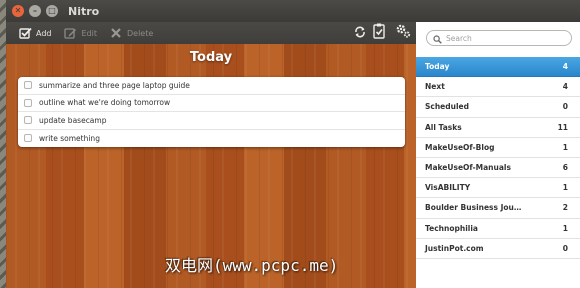  I want to click on task-text: update basecamp, so click(73, 120).